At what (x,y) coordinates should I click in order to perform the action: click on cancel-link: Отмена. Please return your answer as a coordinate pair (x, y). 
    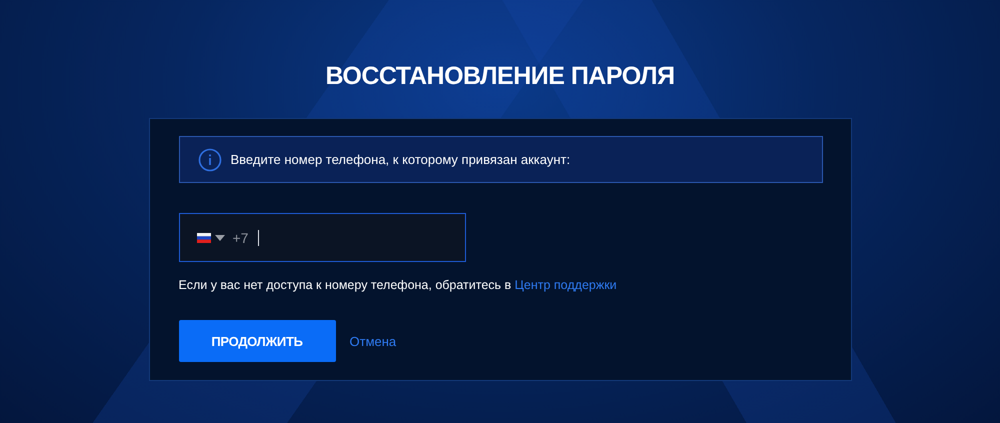
    Looking at the image, I should click on (373, 341).